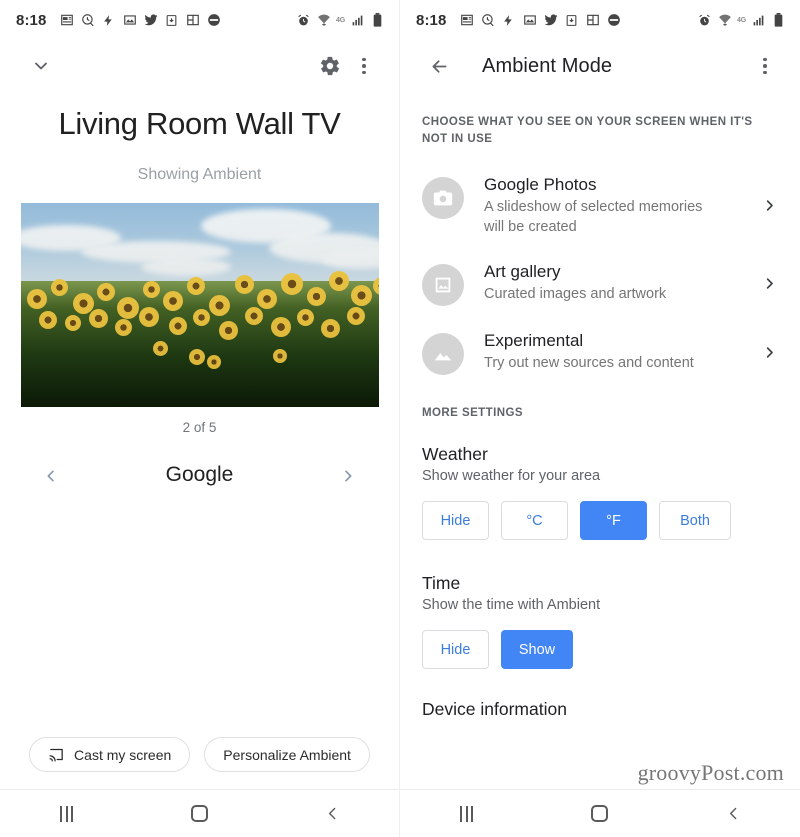 The image size is (800, 837). I want to click on arrow-left-icon, so click(439, 66).